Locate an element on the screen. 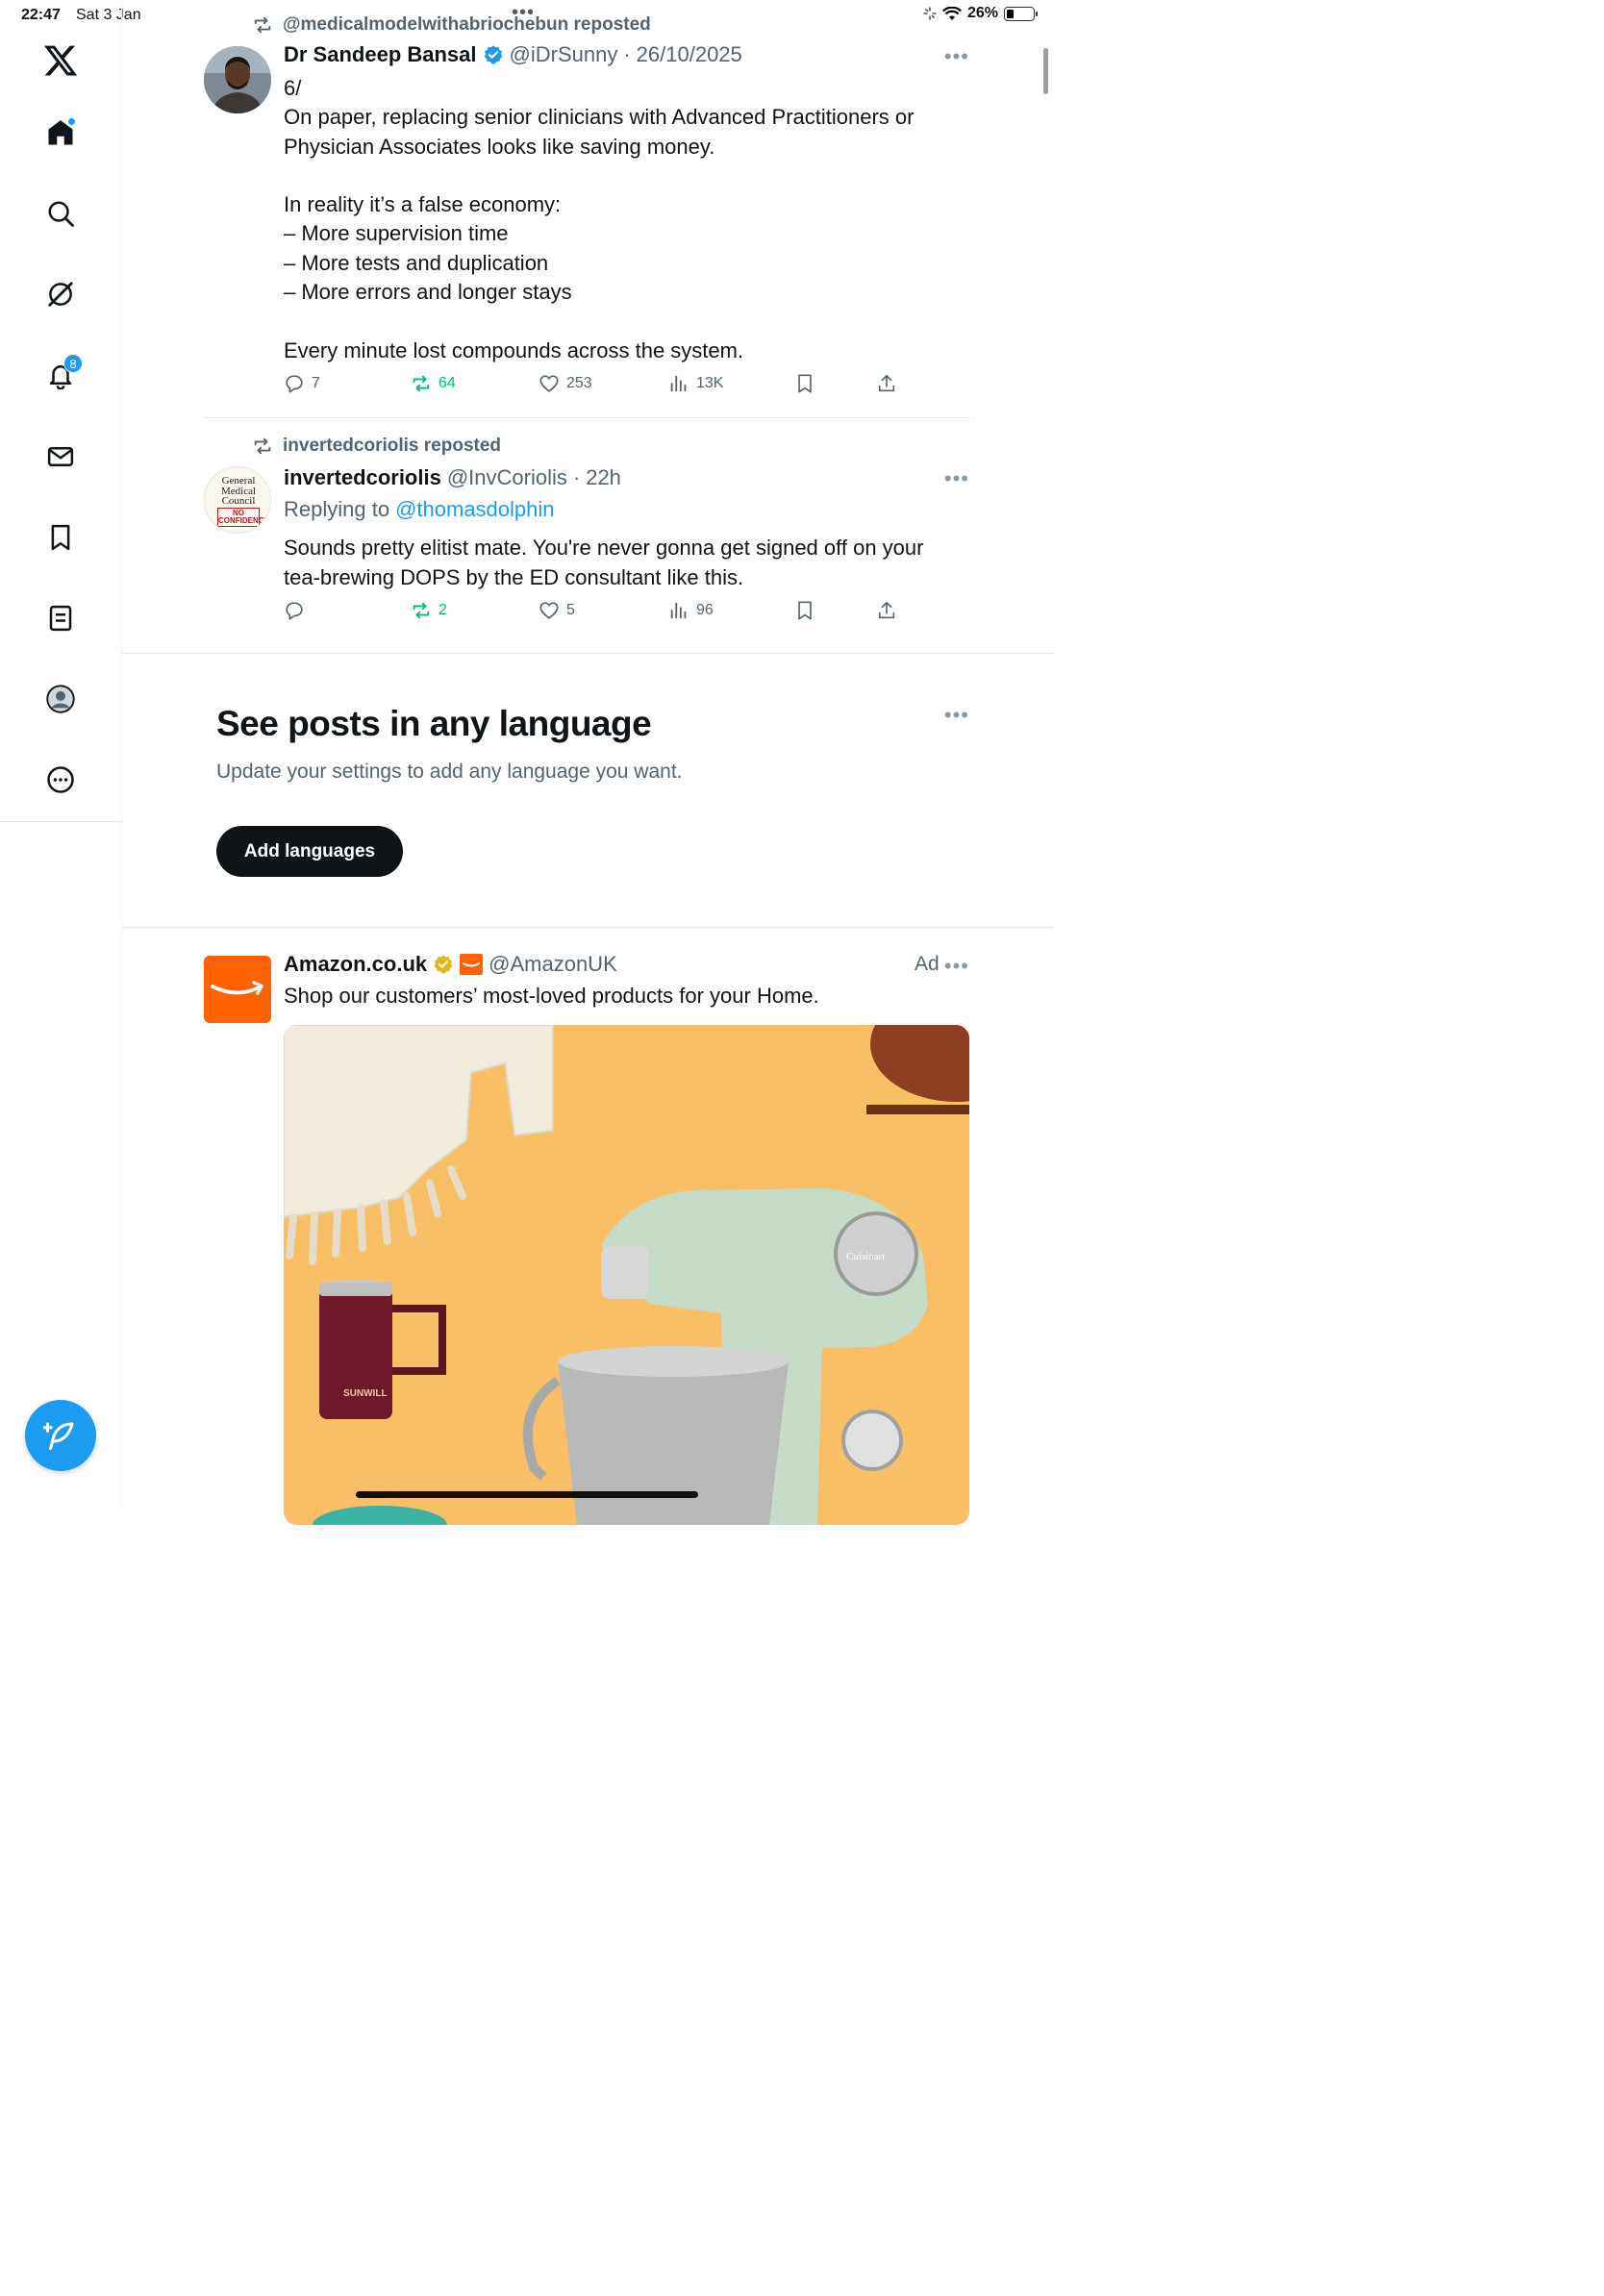  bookmark-icon is located at coordinates (60, 537).